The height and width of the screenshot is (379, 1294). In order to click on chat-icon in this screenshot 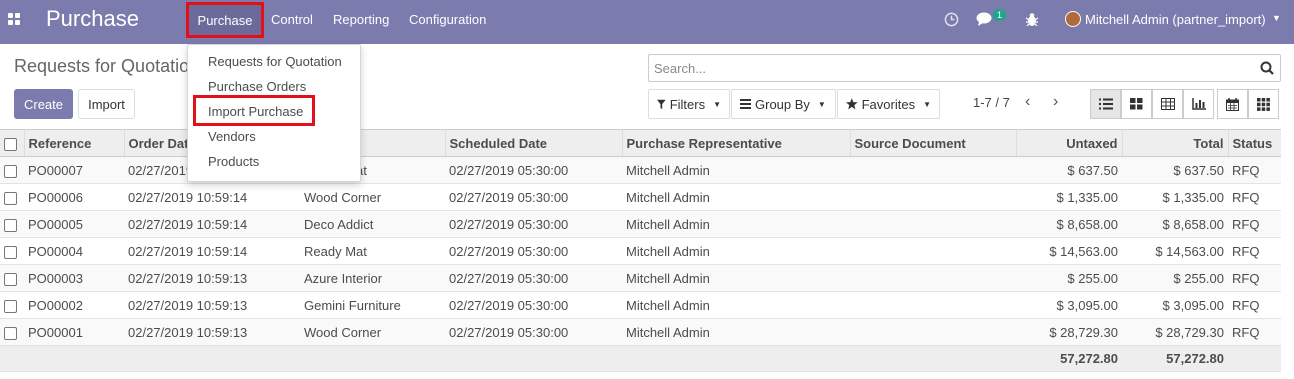, I will do `click(985, 19)`.